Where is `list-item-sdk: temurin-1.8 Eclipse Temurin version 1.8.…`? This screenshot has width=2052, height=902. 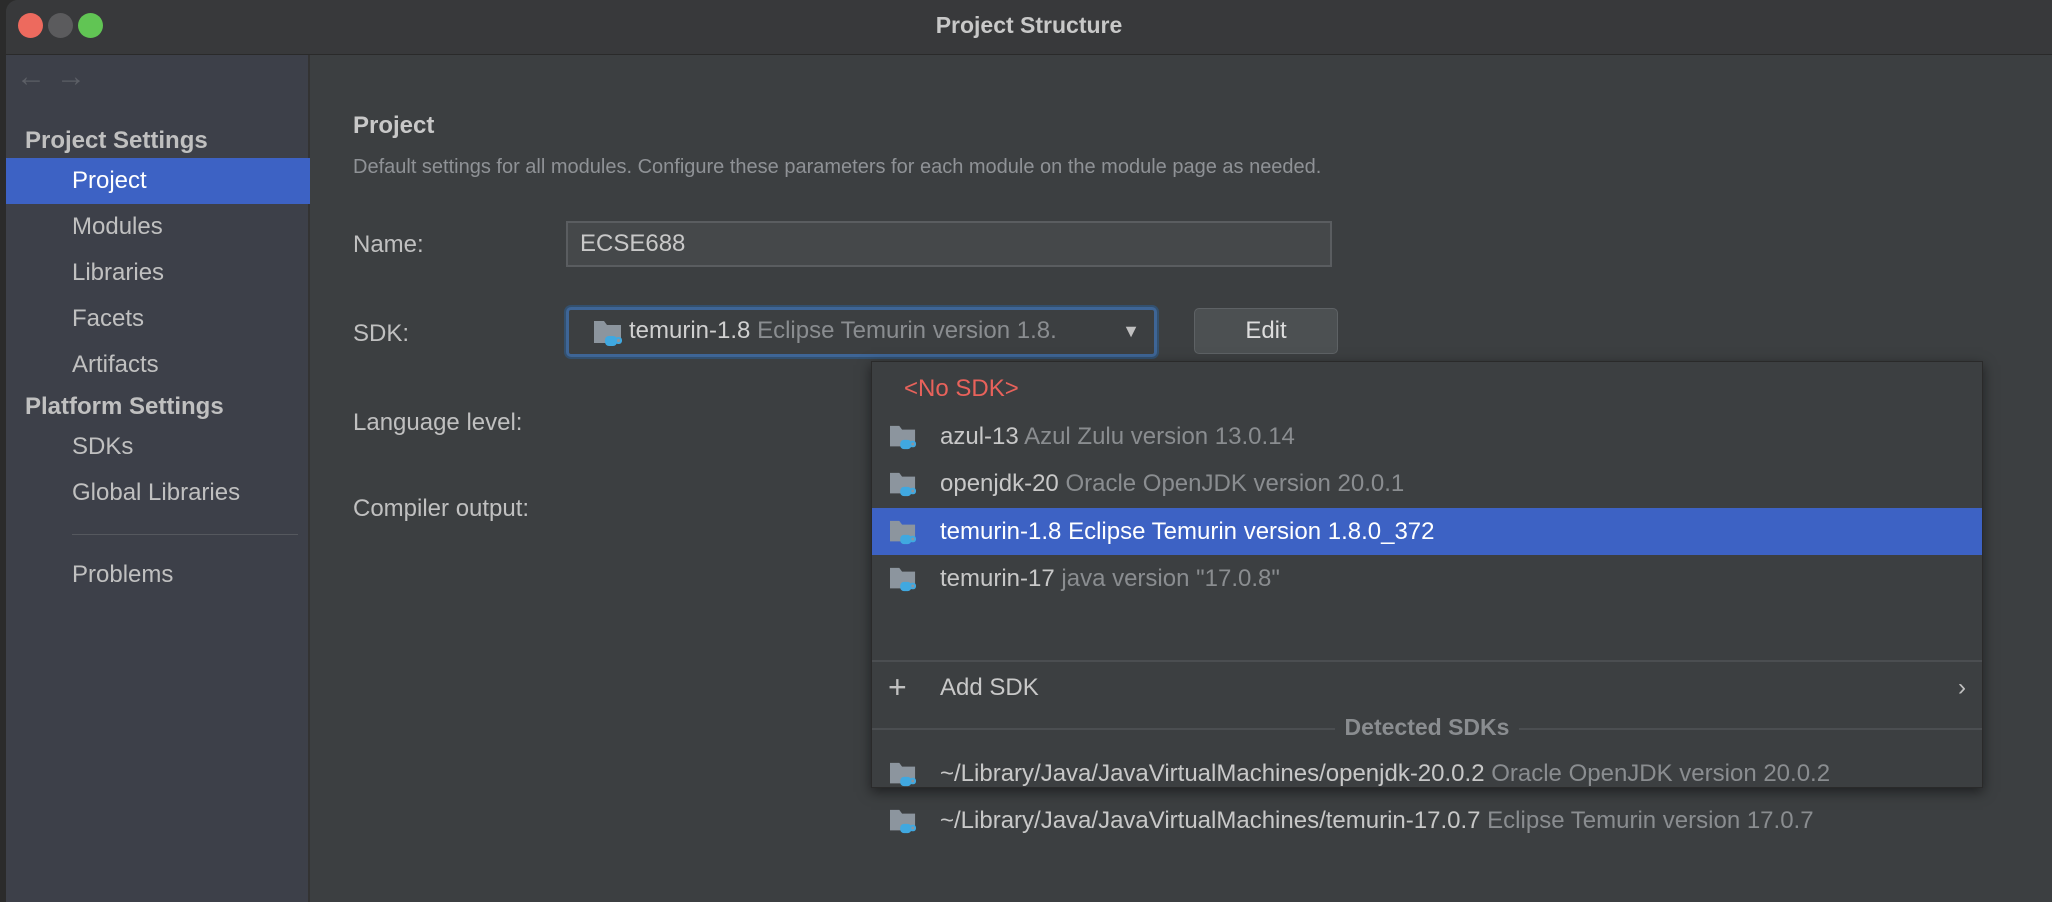 list-item-sdk: temurin-1.8 Eclipse Temurin version 1.8.… is located at coordinates (1427, 531).